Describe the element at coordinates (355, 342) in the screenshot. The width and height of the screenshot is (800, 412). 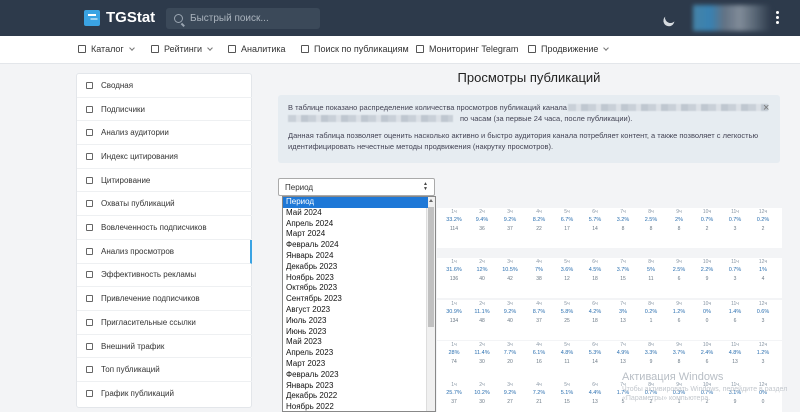
I see `period-option: Май 2023` at that location.